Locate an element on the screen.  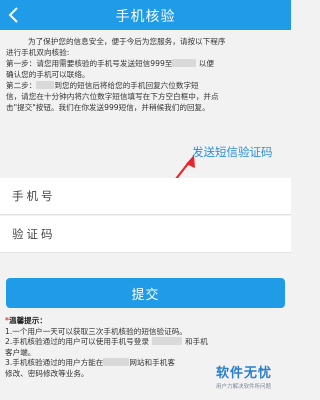
intro-line: 为了保护您的信息安全，便于今后为您服务，请按以下程序 is located at coordinates (127, 41).